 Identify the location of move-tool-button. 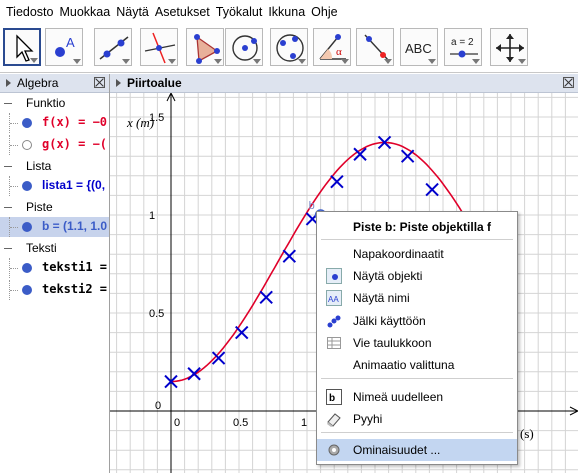
(22, 47).